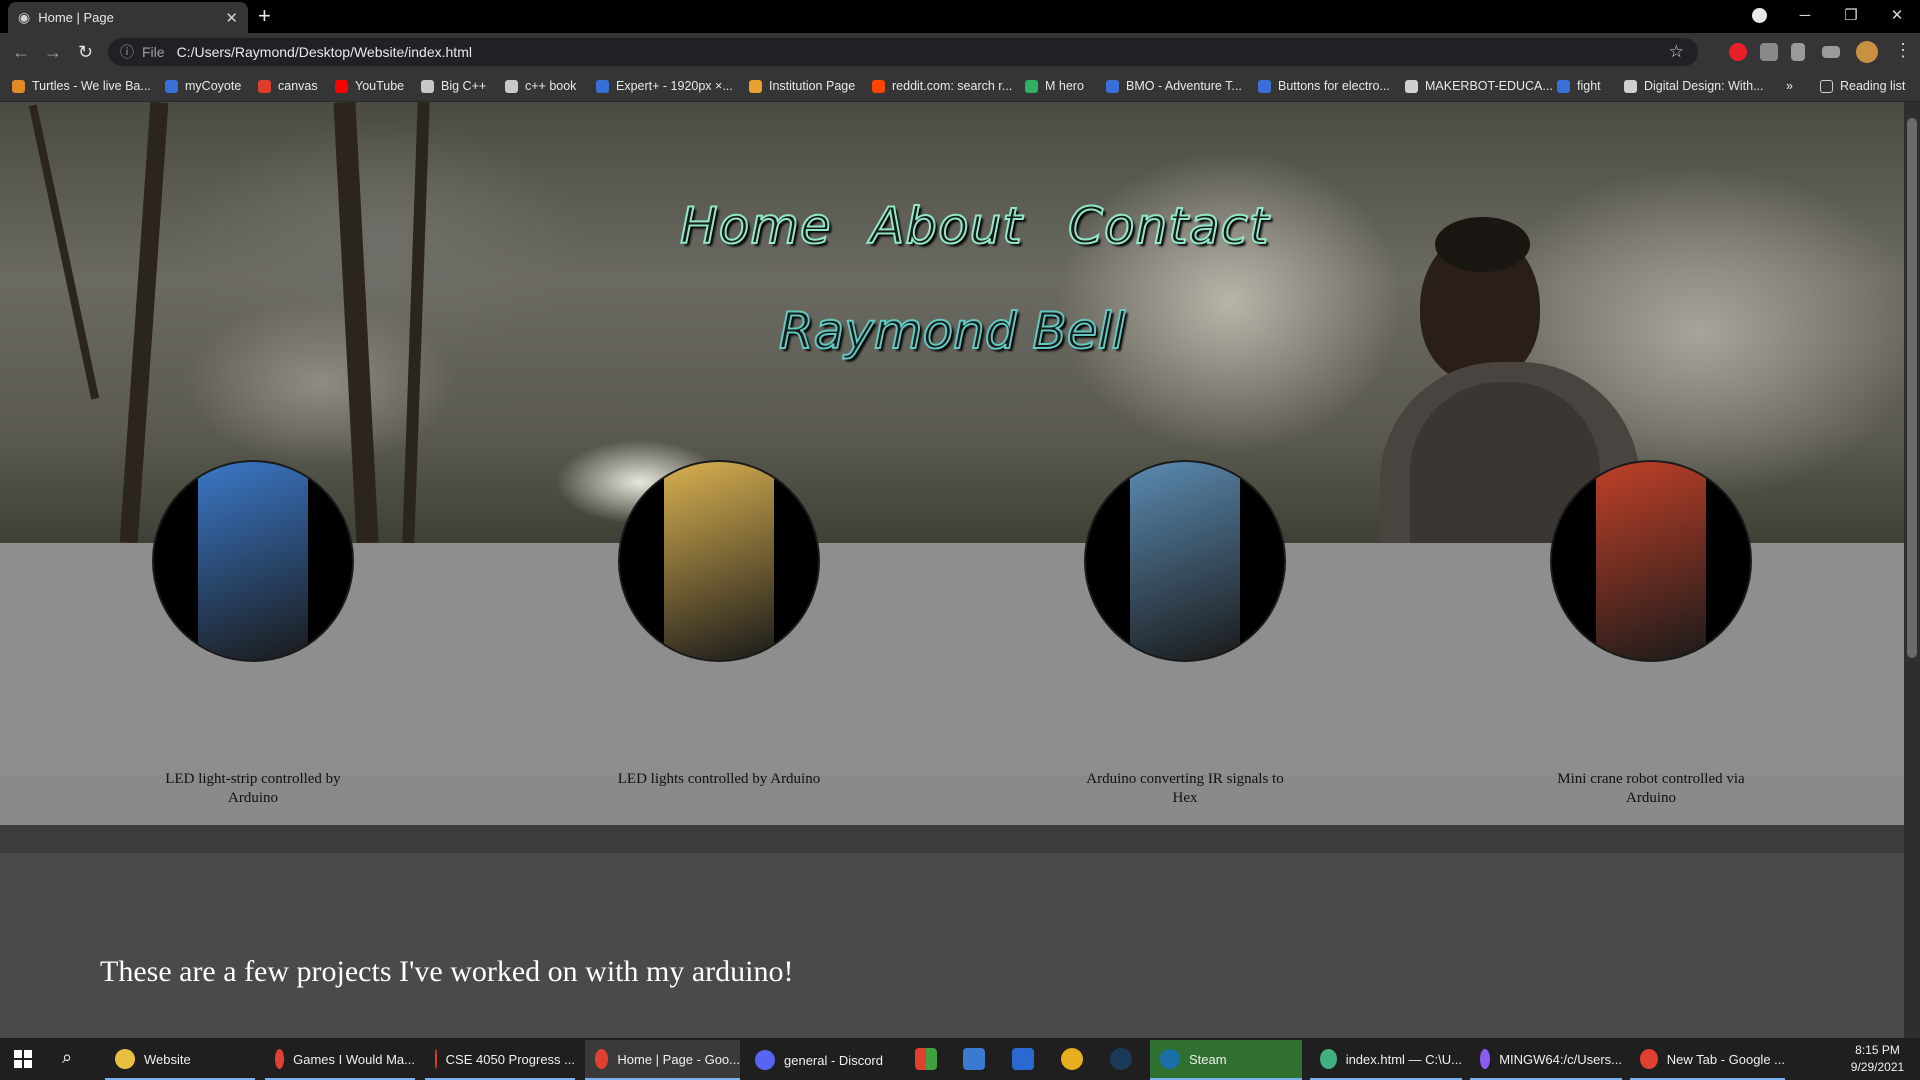 This screenshot has height=1080, width=1920. I want to click on taskbar-app-button: Steam, so click(1226, 1060).